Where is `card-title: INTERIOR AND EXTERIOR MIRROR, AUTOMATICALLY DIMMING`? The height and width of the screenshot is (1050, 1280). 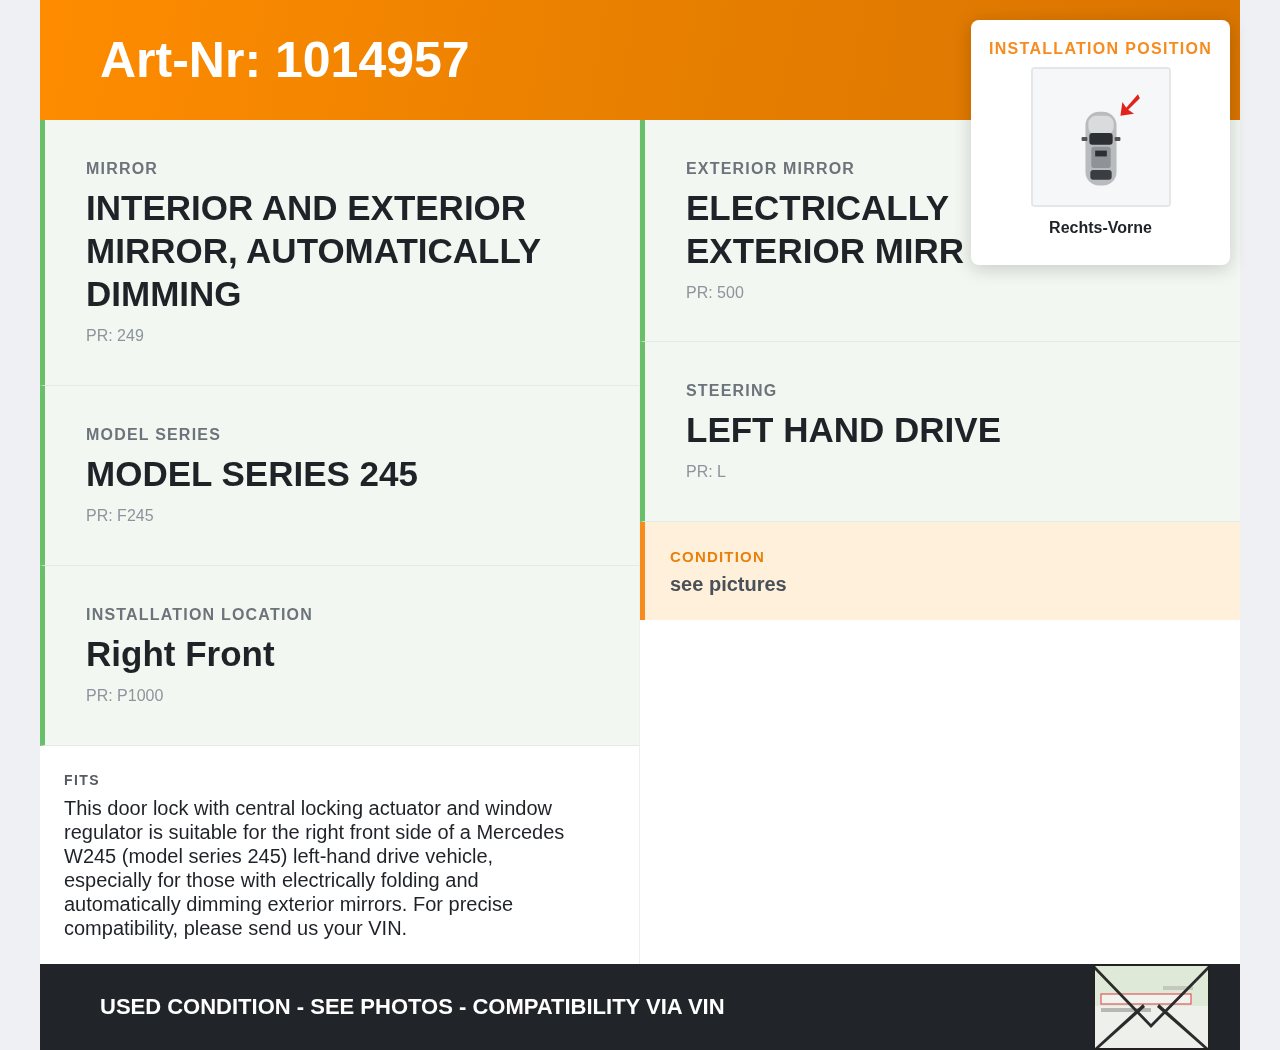 card-title: INTERIOR AND EXTERIOR MIRROR, AUTOMATICALLY DIMMING is located at coordinates (313, 251).